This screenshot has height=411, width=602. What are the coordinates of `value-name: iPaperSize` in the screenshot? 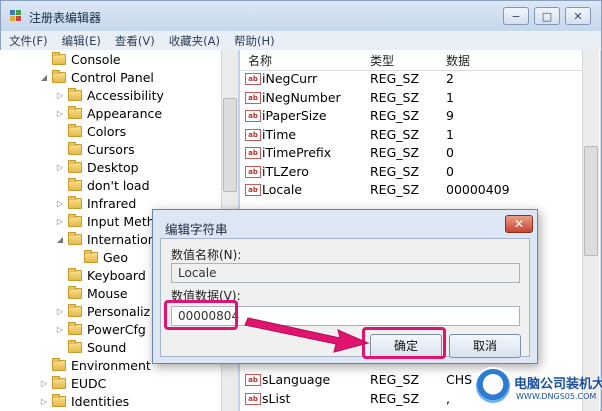 It's located at (294, 115).